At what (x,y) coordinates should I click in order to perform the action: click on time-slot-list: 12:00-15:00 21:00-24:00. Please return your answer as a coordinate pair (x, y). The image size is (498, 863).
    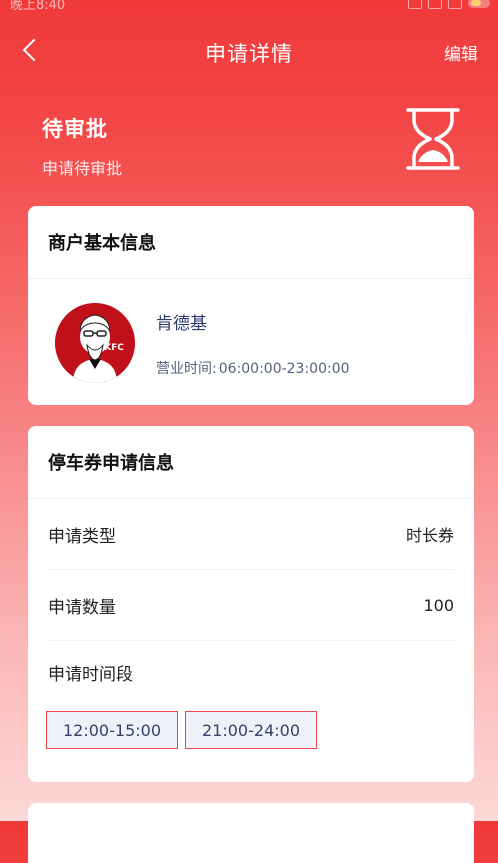
    Looking at the image, I should click on (260, 730).